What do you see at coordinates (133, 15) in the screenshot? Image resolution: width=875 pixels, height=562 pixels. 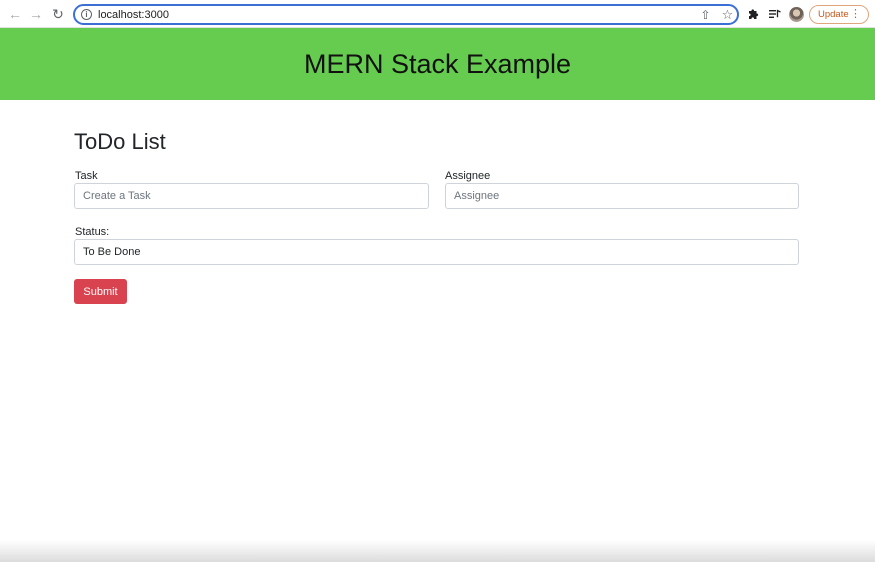 I see `url-text: localhost:3000` at bounding box center [133, 15].